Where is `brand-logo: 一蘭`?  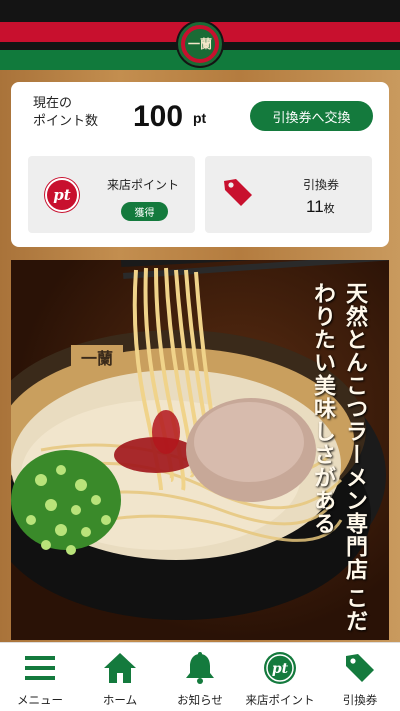 brand-logo: 一蘭 is located at coordinates (200, 44).